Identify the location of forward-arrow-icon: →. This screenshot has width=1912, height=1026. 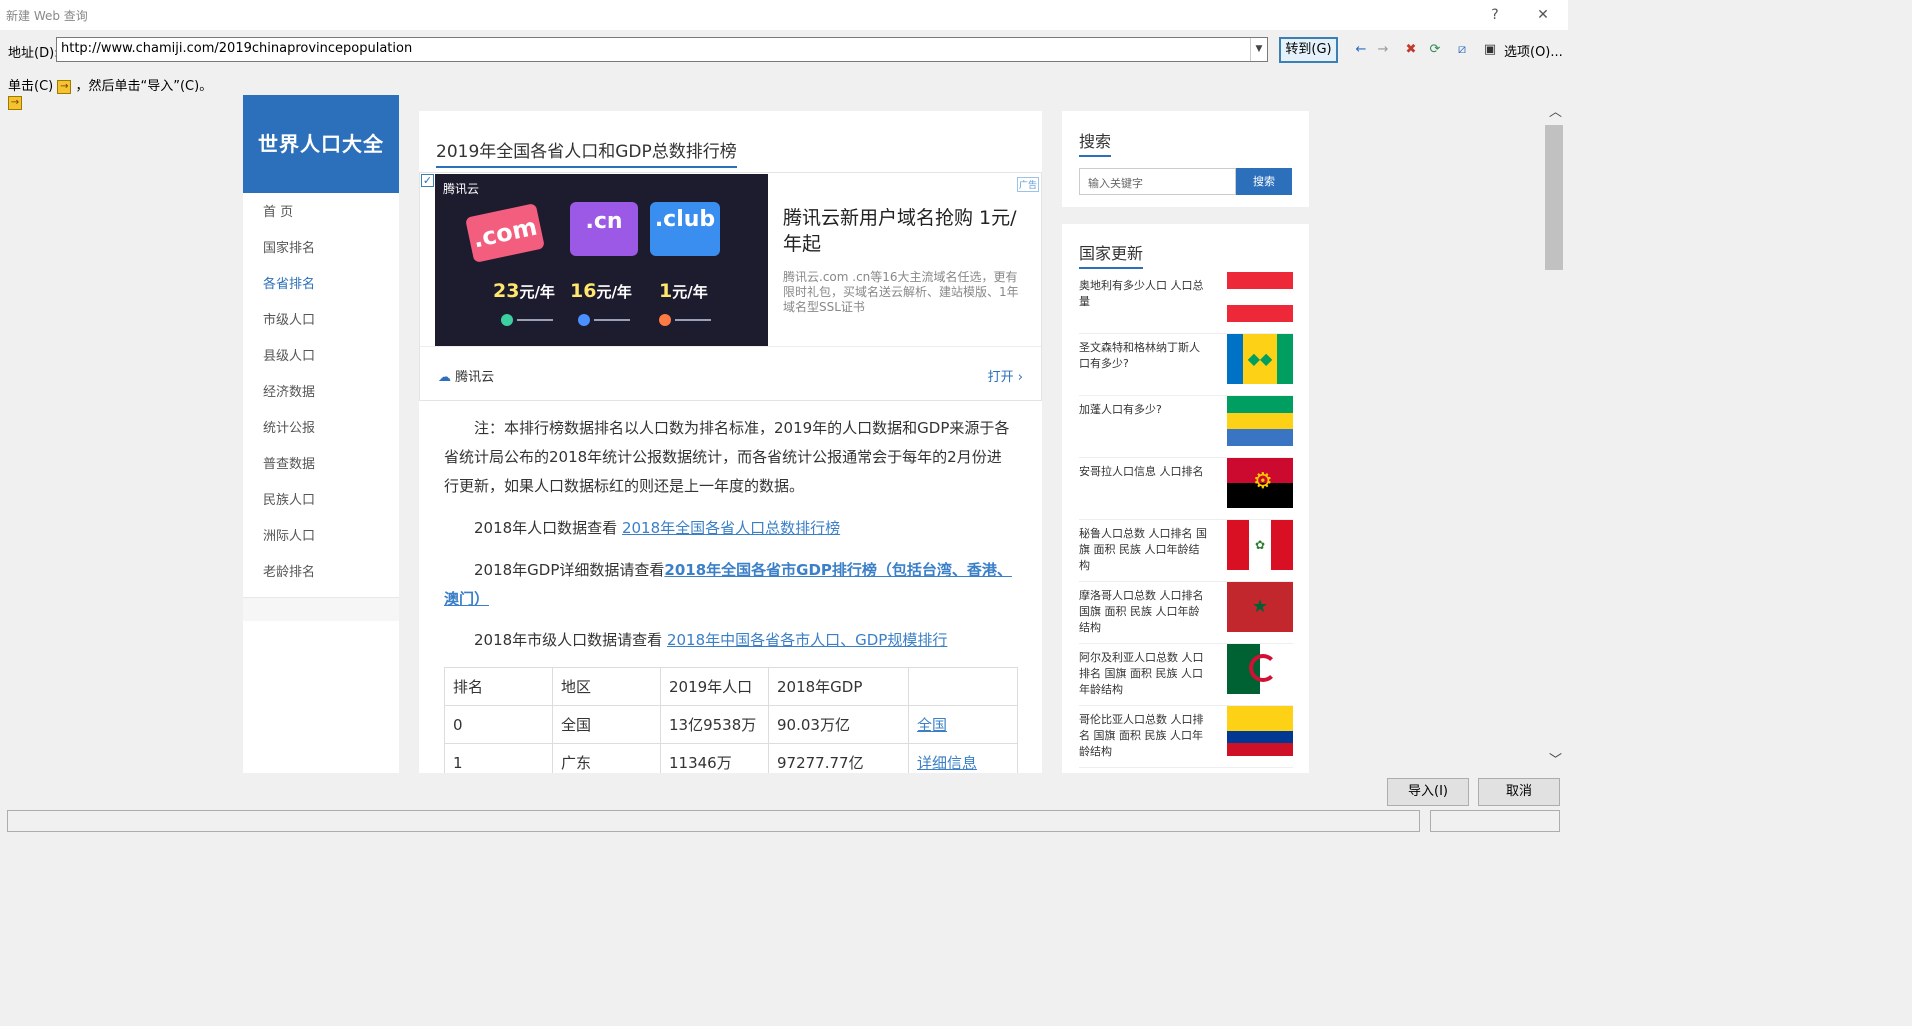
(1383, 50).